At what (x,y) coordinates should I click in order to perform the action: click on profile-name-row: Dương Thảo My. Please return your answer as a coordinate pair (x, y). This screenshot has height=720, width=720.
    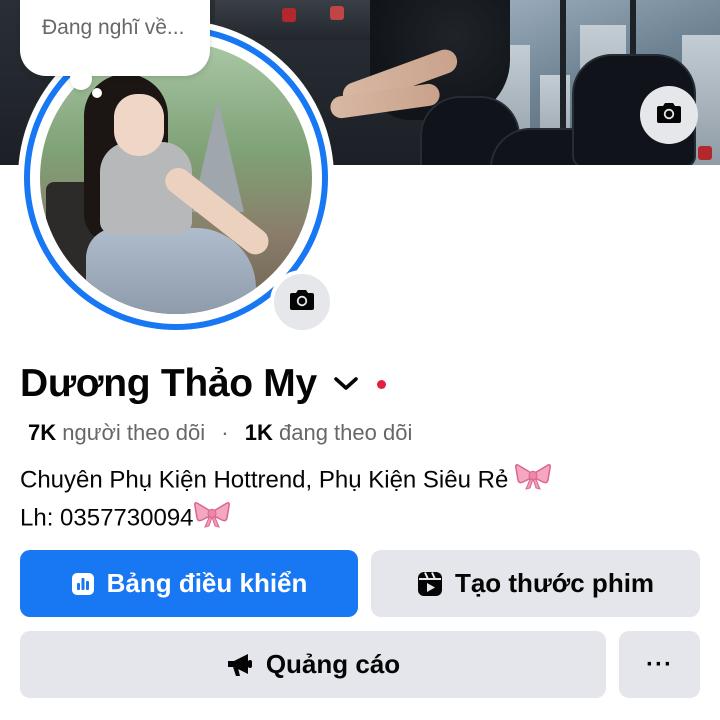
    Looking at the image, I should click on (203, 384).